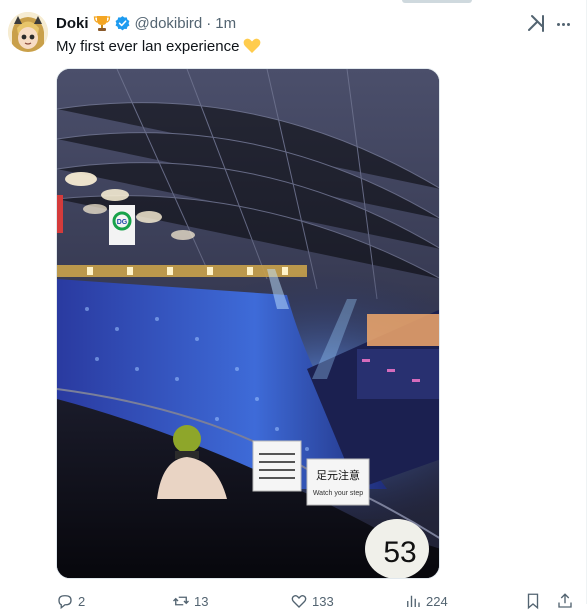  I want to click on like-button: 133, so click(312, 601).